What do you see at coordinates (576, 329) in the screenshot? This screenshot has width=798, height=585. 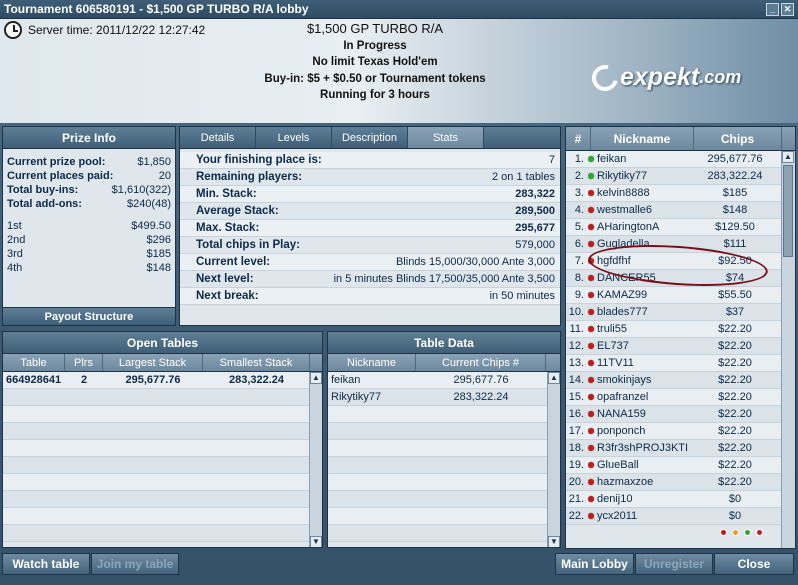 I see `player-rank: 11.` at bounding box center [576, 329].